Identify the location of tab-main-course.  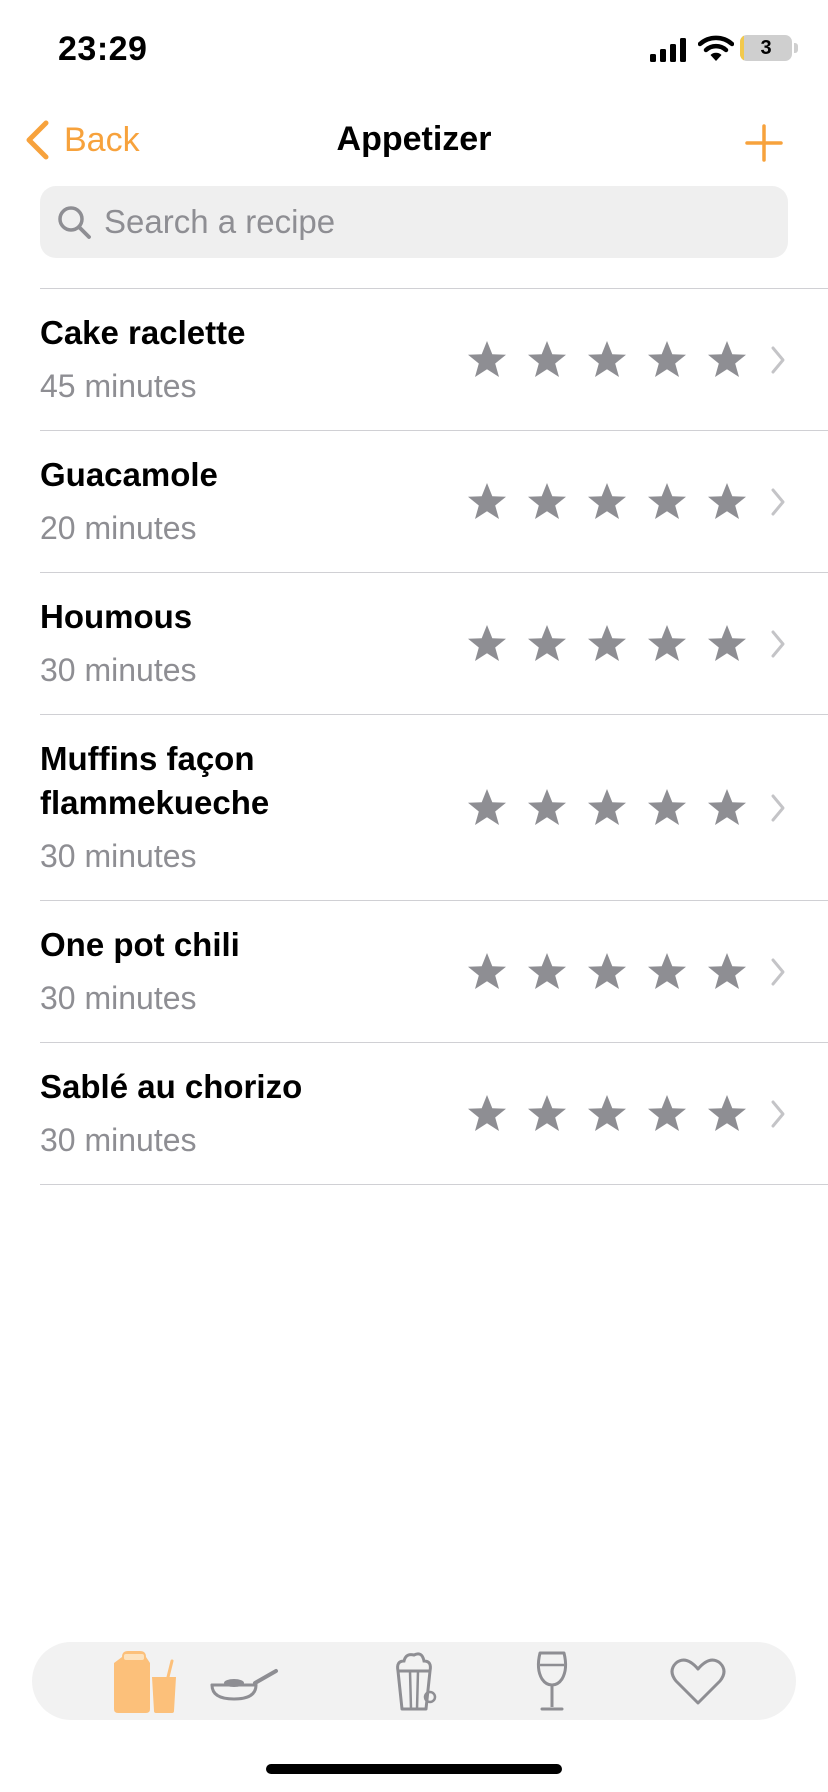
(244, 1681).